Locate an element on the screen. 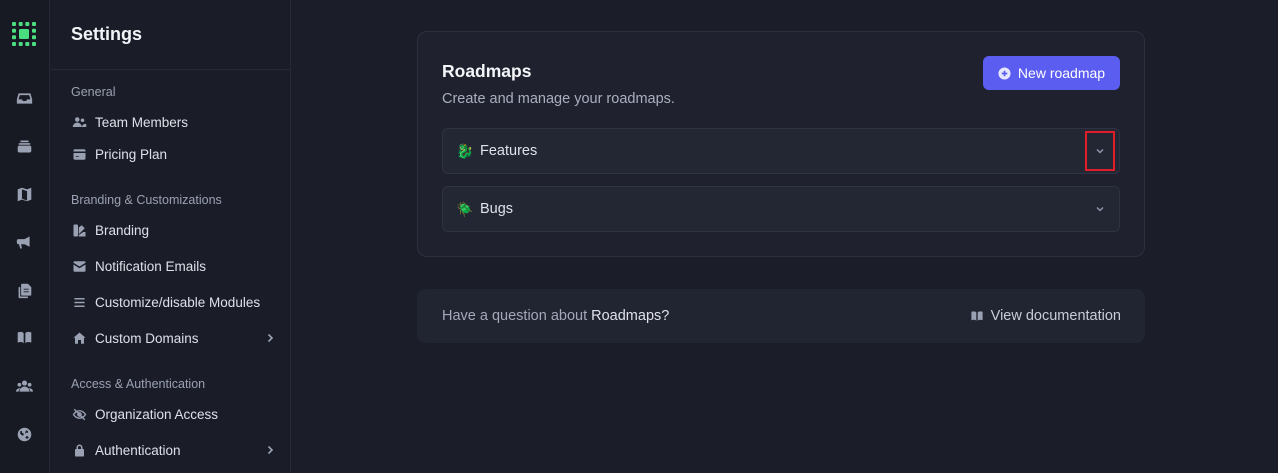 The width and height of the screenshot is (1278, 473). sidebar-item-label: Branding is located at coordinates (122, 230).